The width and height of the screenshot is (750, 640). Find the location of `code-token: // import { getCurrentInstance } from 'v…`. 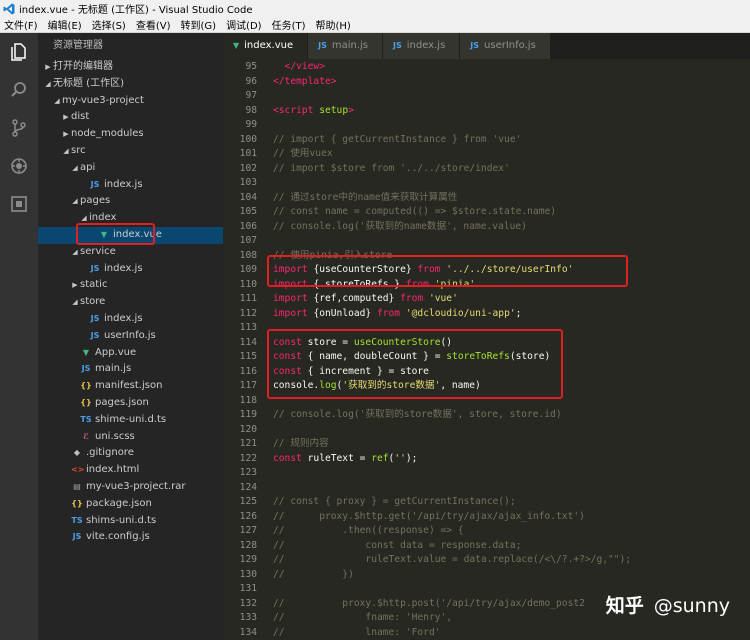

code-token: // import { getCurrentInstance } from 'v… is located at coordinates (397, 139).